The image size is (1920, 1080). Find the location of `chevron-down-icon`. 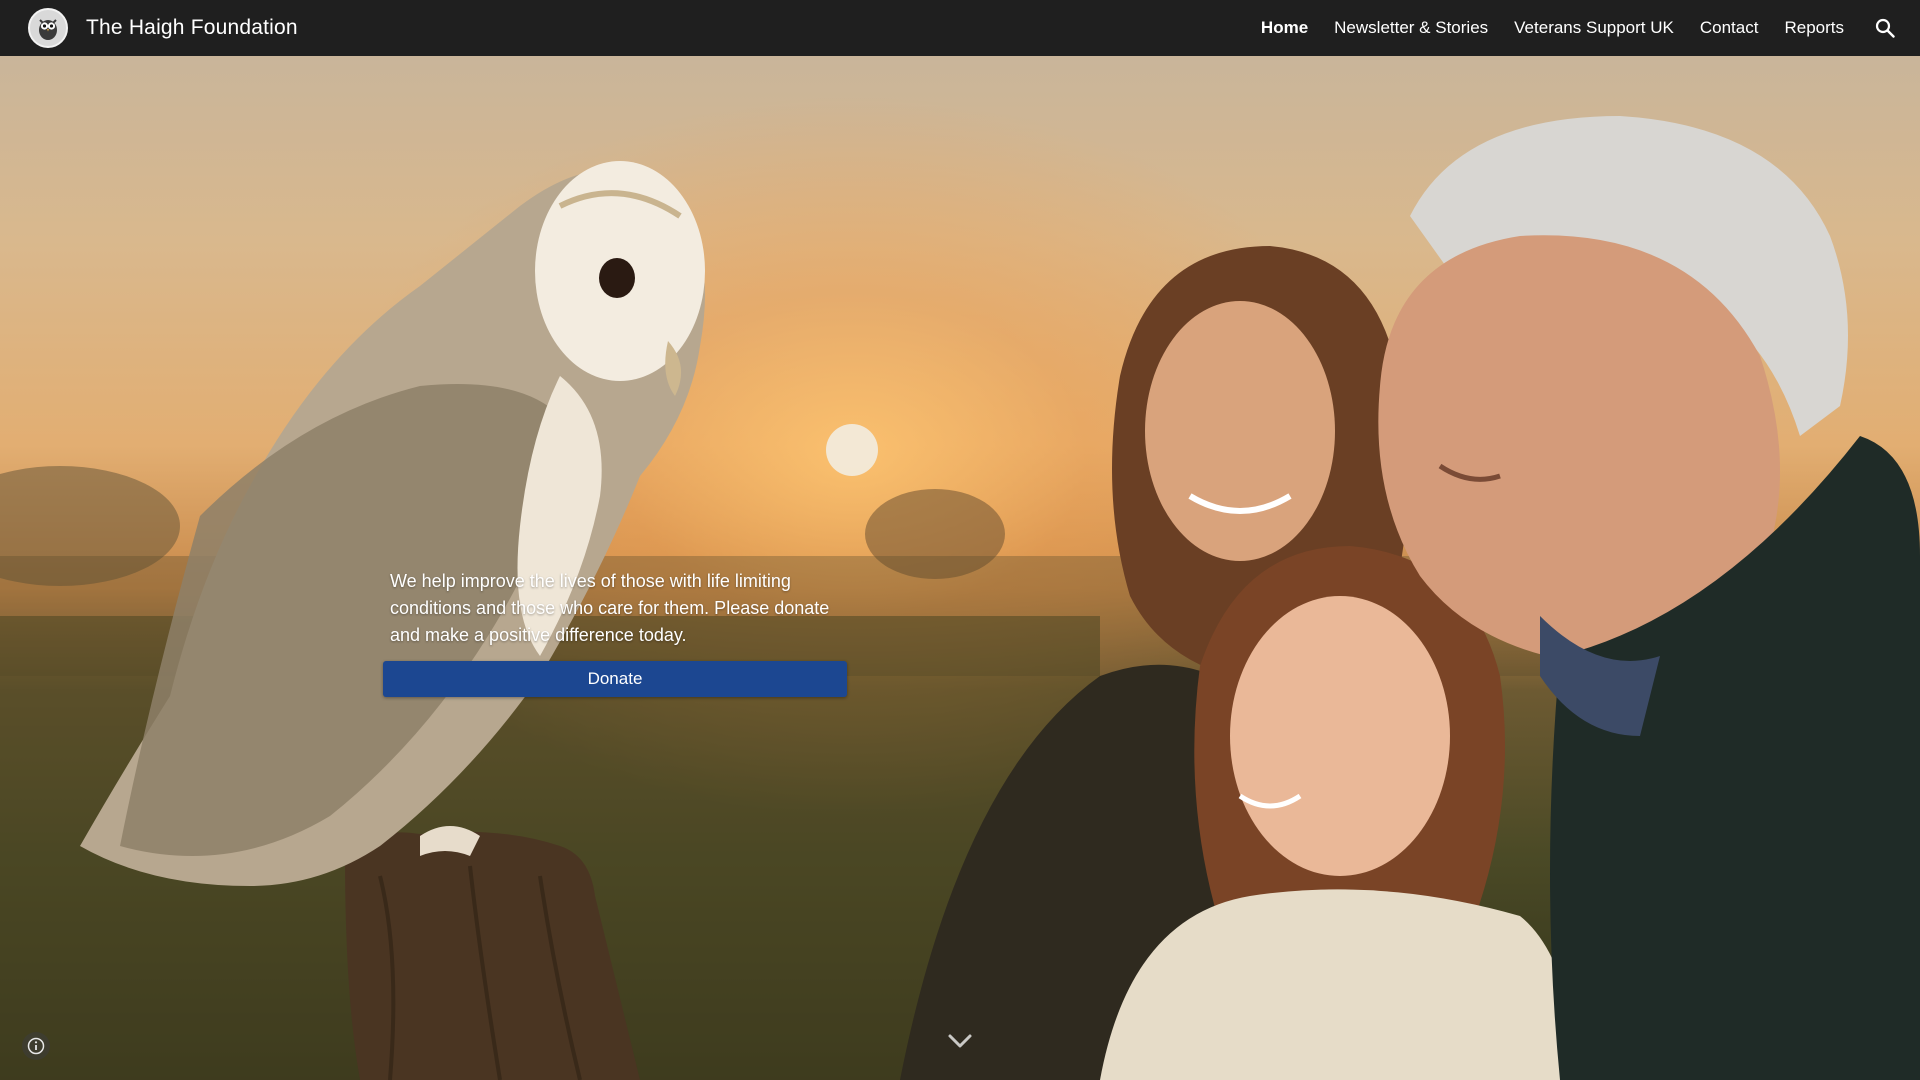

chevron-down-icon is located at coordinates (960, 1041).